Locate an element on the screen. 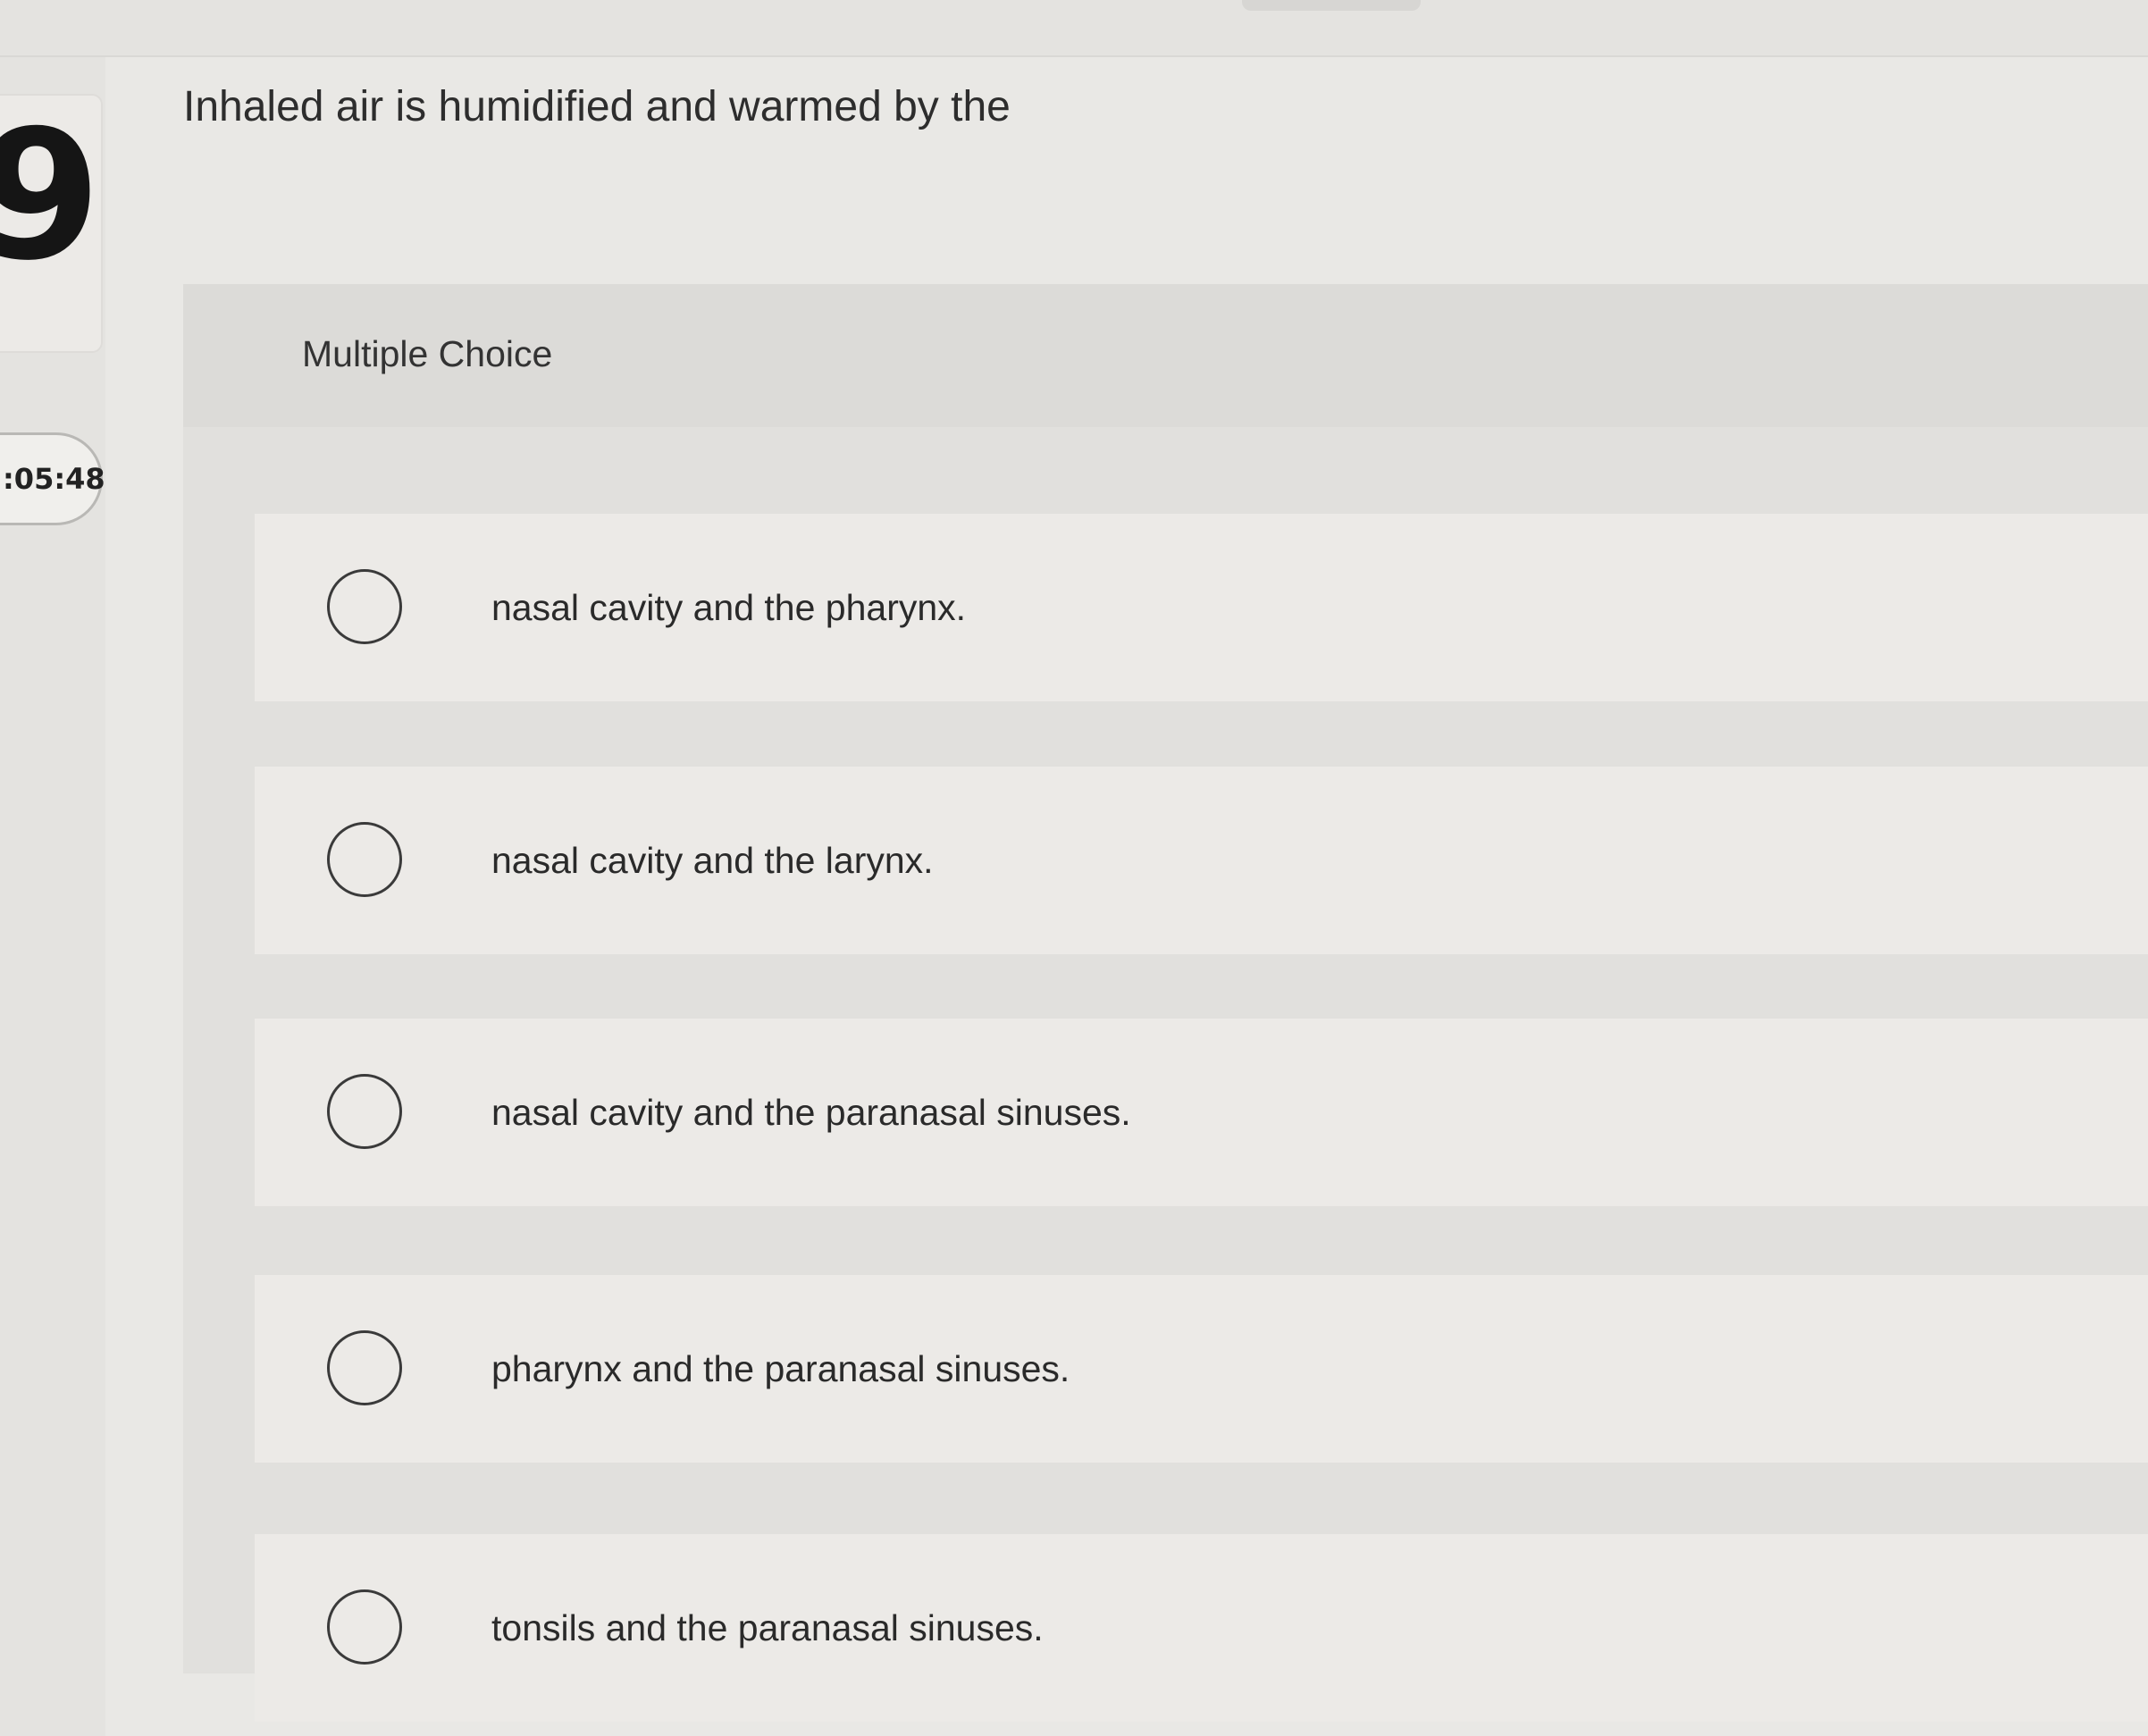 This screenshot has height=1736, width=2148. answer-option-label: tonsils and the paranasal sinuses. is located at coordinates (768, 1627).